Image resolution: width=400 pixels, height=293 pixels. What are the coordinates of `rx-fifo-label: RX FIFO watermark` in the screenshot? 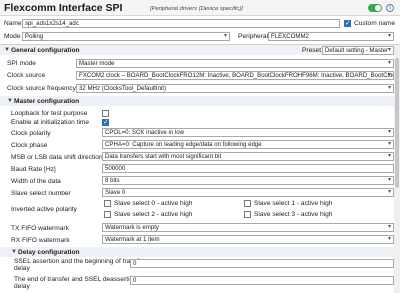 It's located at (40, 240).